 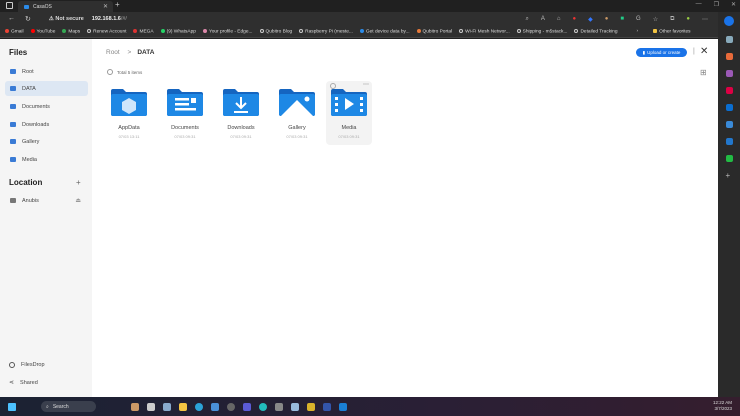 What do you see at coordinates (129, 113) in the screenshot?
I see `folder-appdata: AppData 07/03 13:11` at bounding box center [129, 113].